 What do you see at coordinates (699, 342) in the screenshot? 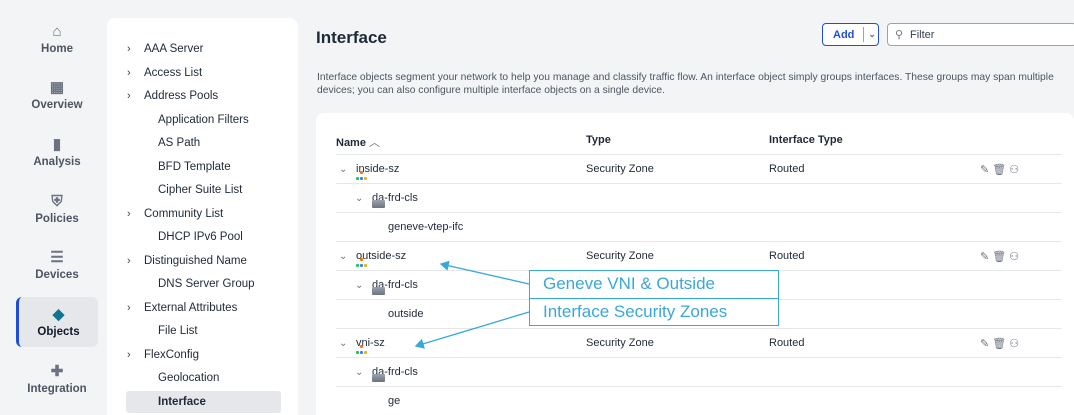
I see `table-row: ⌄ vni-sz Security Zone Routed ✎🗑⚇` at bounding box center [699, 342].